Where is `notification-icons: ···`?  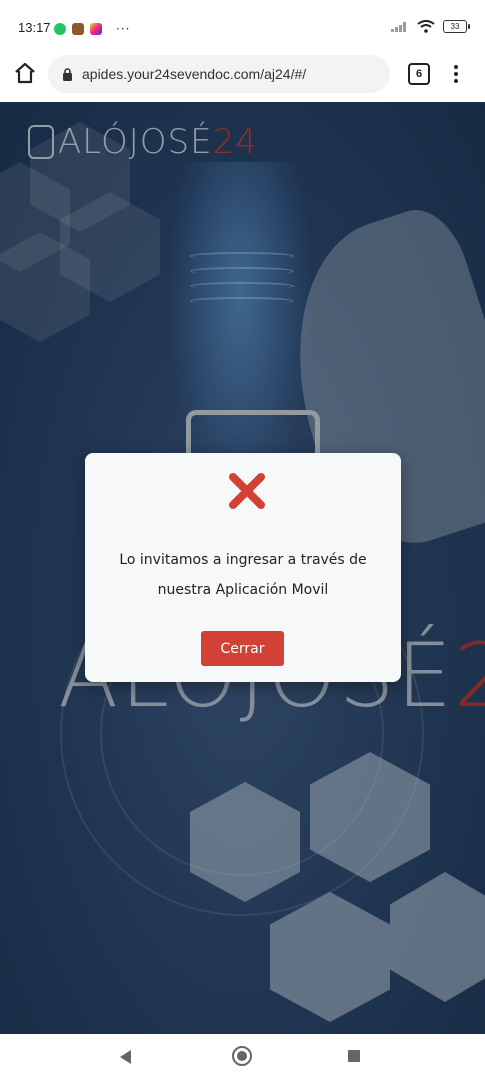 notification-icons: ··· is located at coordinates (92, 29).